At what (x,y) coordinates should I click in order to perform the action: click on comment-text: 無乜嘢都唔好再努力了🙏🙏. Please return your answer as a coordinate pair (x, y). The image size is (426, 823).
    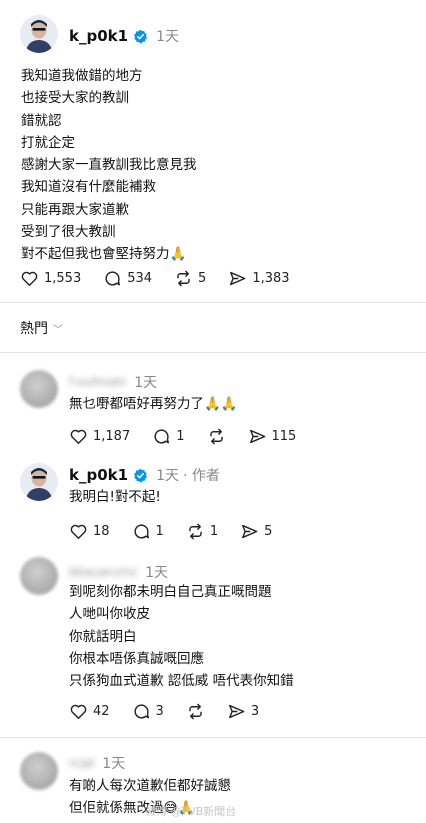
    Looking at the image, I should click on (153, 404).